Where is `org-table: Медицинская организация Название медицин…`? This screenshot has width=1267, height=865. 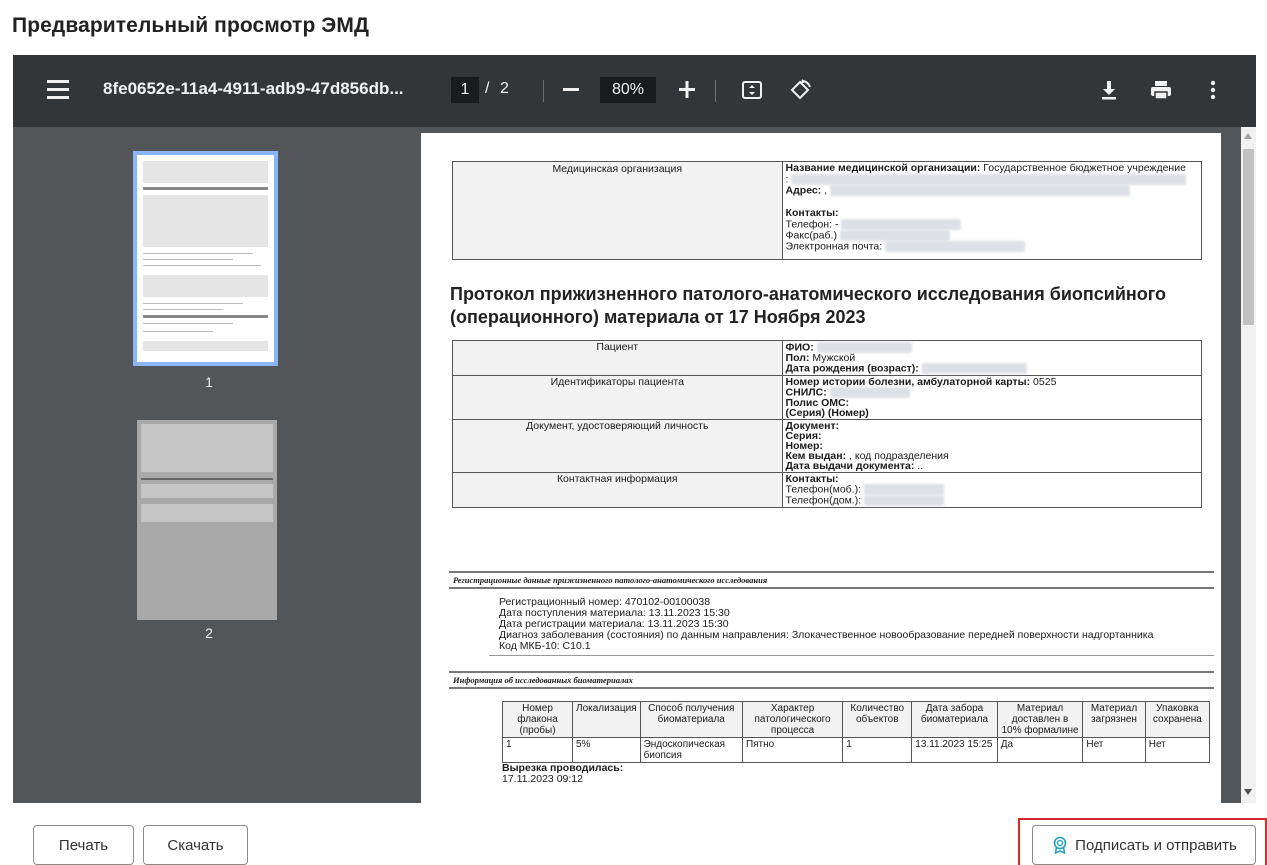
org-table: Медицинская организация Название медицин… is located at coordinates (827, 210).